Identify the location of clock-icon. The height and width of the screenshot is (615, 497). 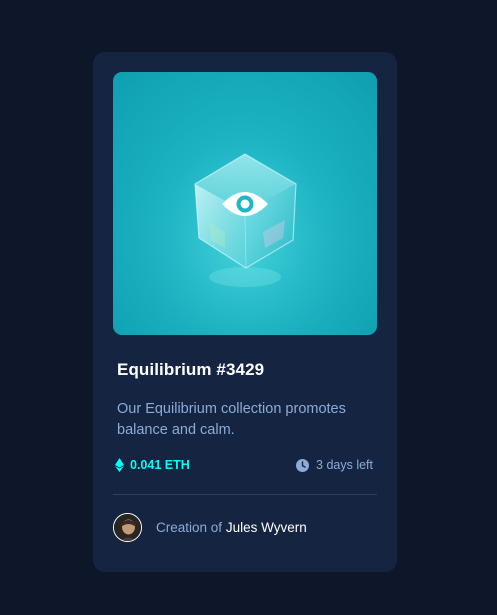
(303, 465).